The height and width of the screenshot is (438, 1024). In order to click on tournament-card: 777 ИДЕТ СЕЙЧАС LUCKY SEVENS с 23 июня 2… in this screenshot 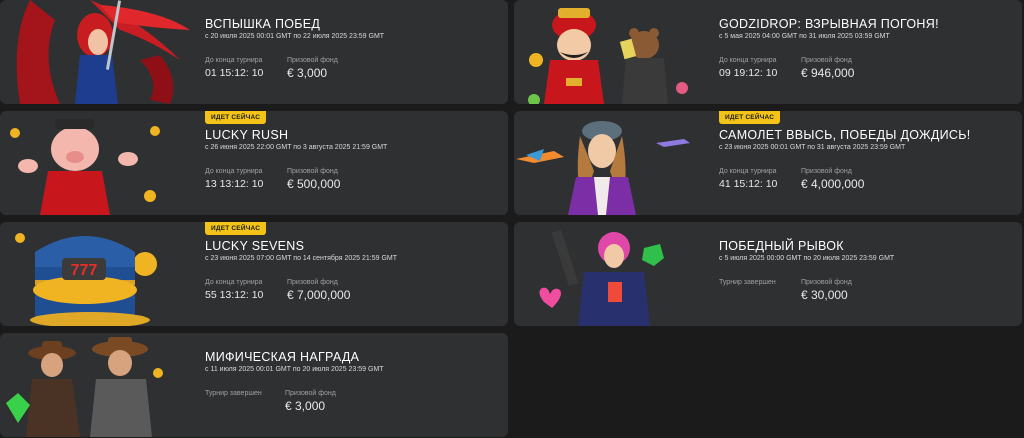, I will do `click(254, 274)`.